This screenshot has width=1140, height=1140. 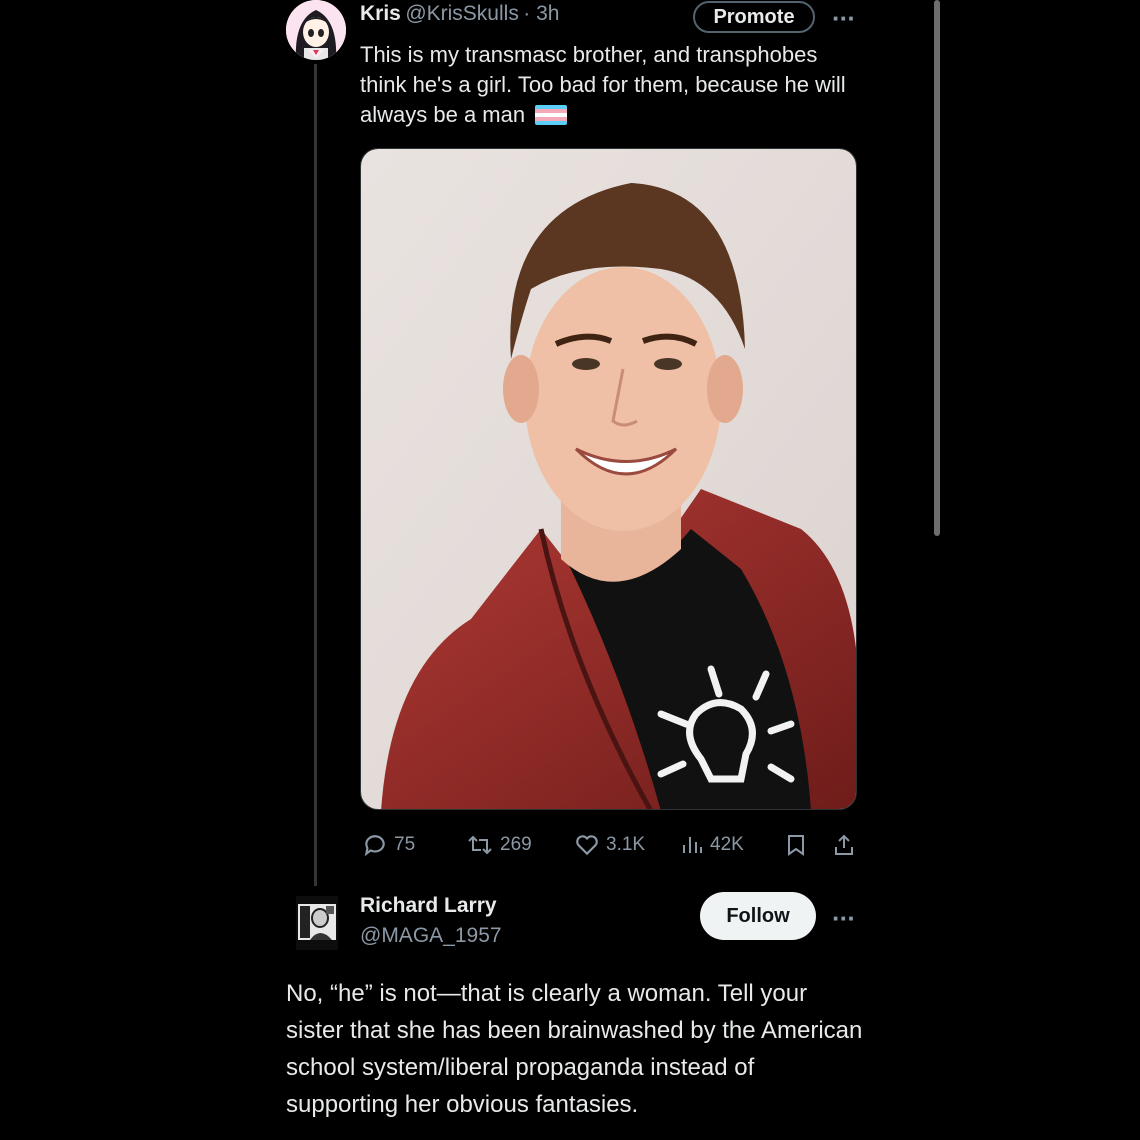 What do you see at coordinates (431, 936) in the screenshot?
I see `reply-author-handle: @MAGA_1957` at bounding box center [431, 936].